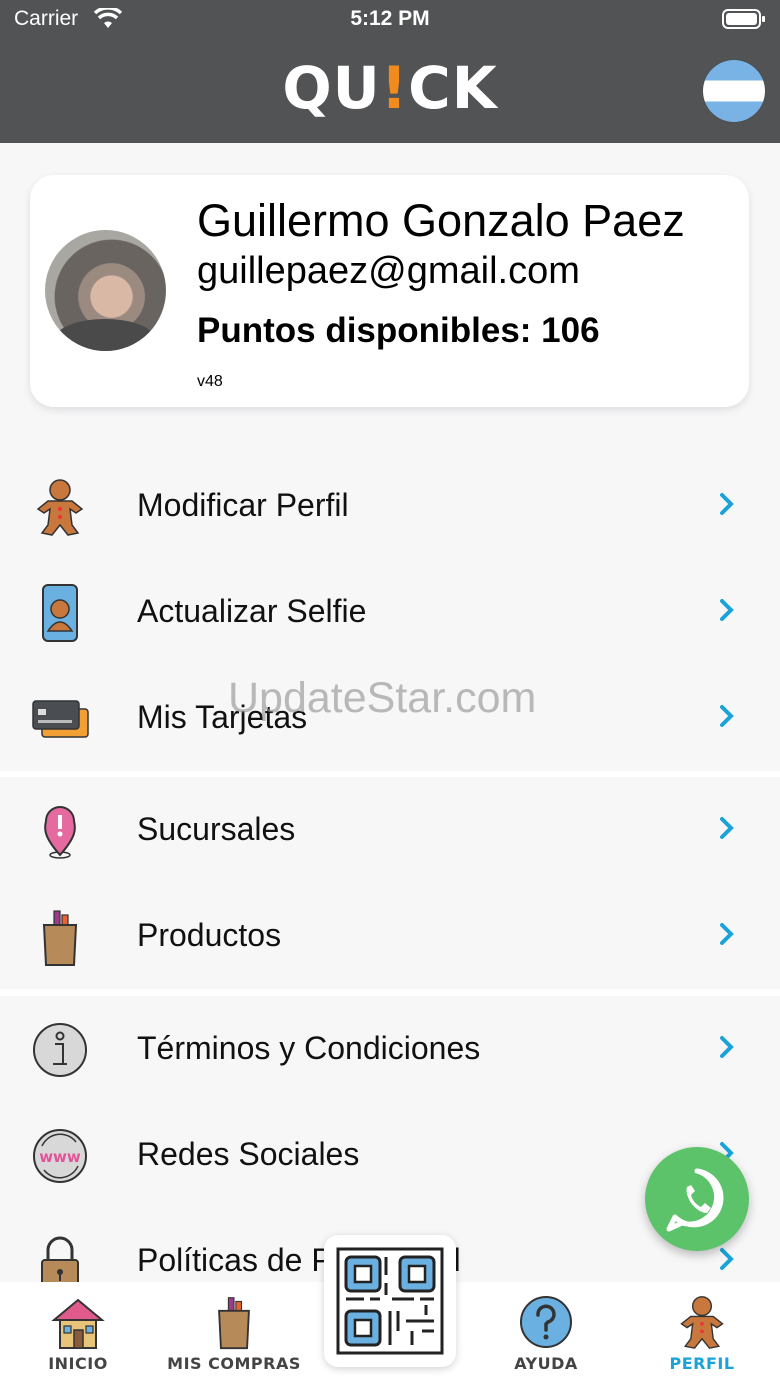  What do you see at coordinates (702, 1363) in the screenshot?
I see `tab-label: PERFIL` at bounding box center [702, 1363].